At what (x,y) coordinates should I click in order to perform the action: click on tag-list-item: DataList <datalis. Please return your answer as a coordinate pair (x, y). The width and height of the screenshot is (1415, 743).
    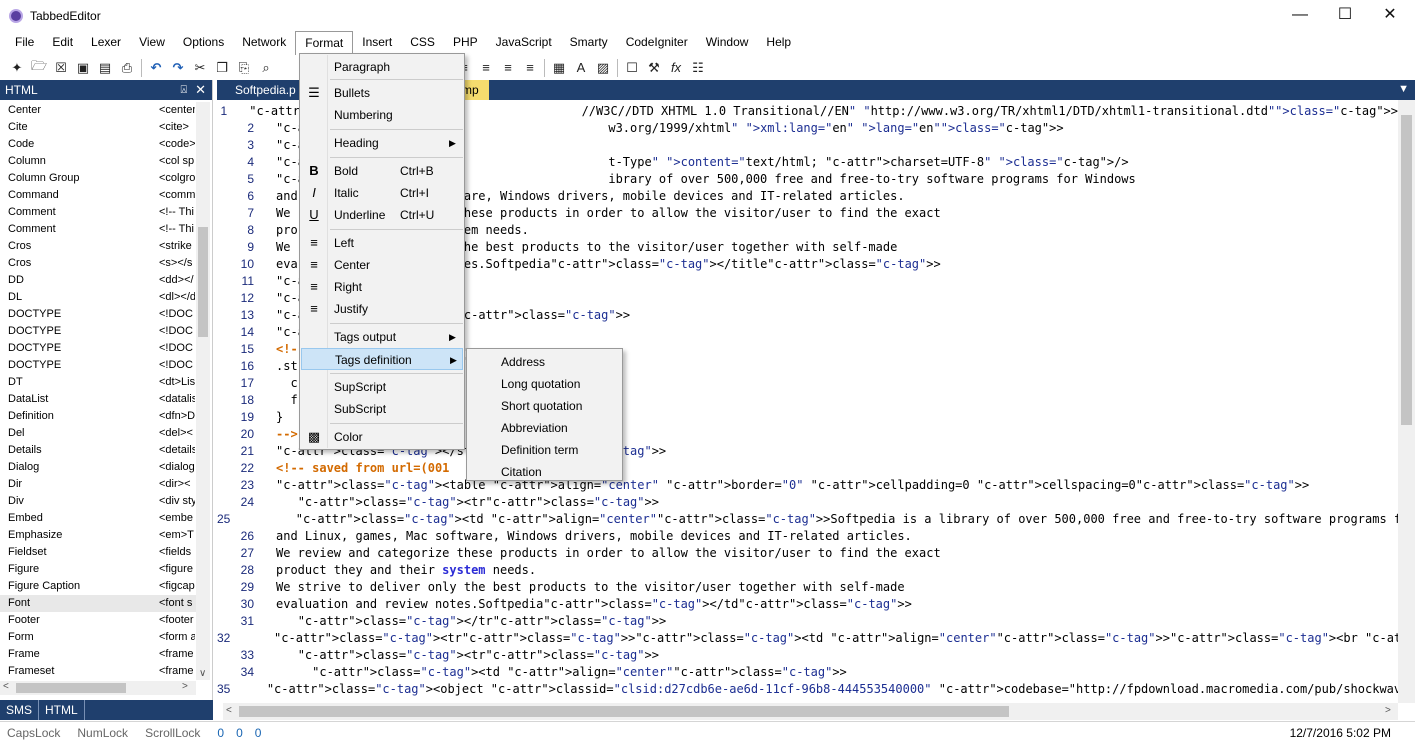
    Looking at the image, I should click on (98, 399).